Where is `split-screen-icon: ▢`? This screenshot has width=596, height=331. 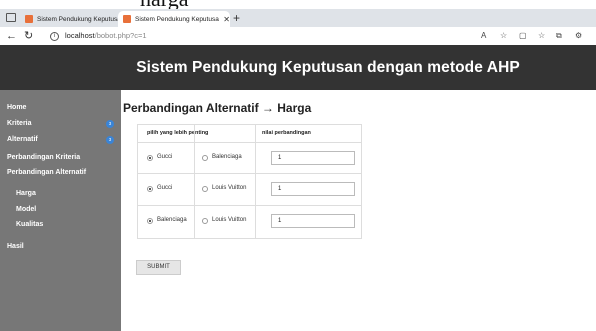 split-screen-icon: ▢ is located at coordinates (523, 36).